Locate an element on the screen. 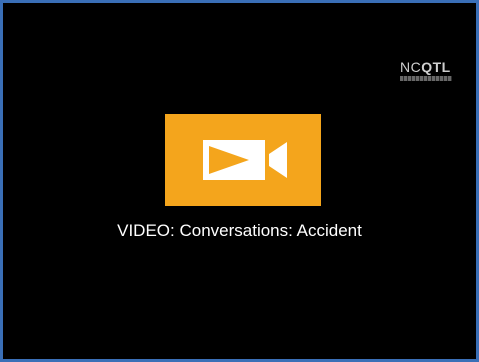  logo-reflection is located at coordinates (426, 78).